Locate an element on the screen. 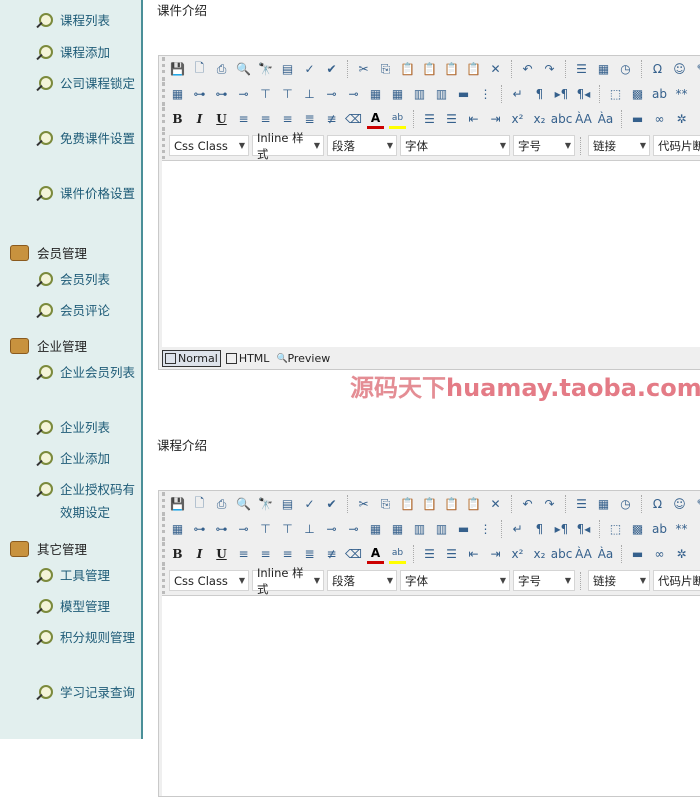 The height and width of the screenshot is (797, 700). sidebar-item-11: 企业添加 is located at coordinates (86, 460).